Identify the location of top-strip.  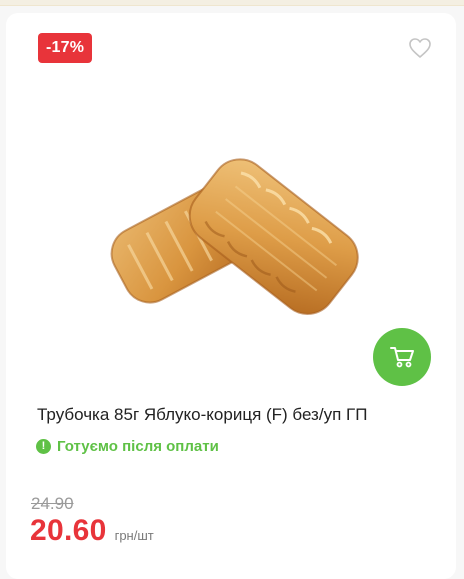
(232, 3).